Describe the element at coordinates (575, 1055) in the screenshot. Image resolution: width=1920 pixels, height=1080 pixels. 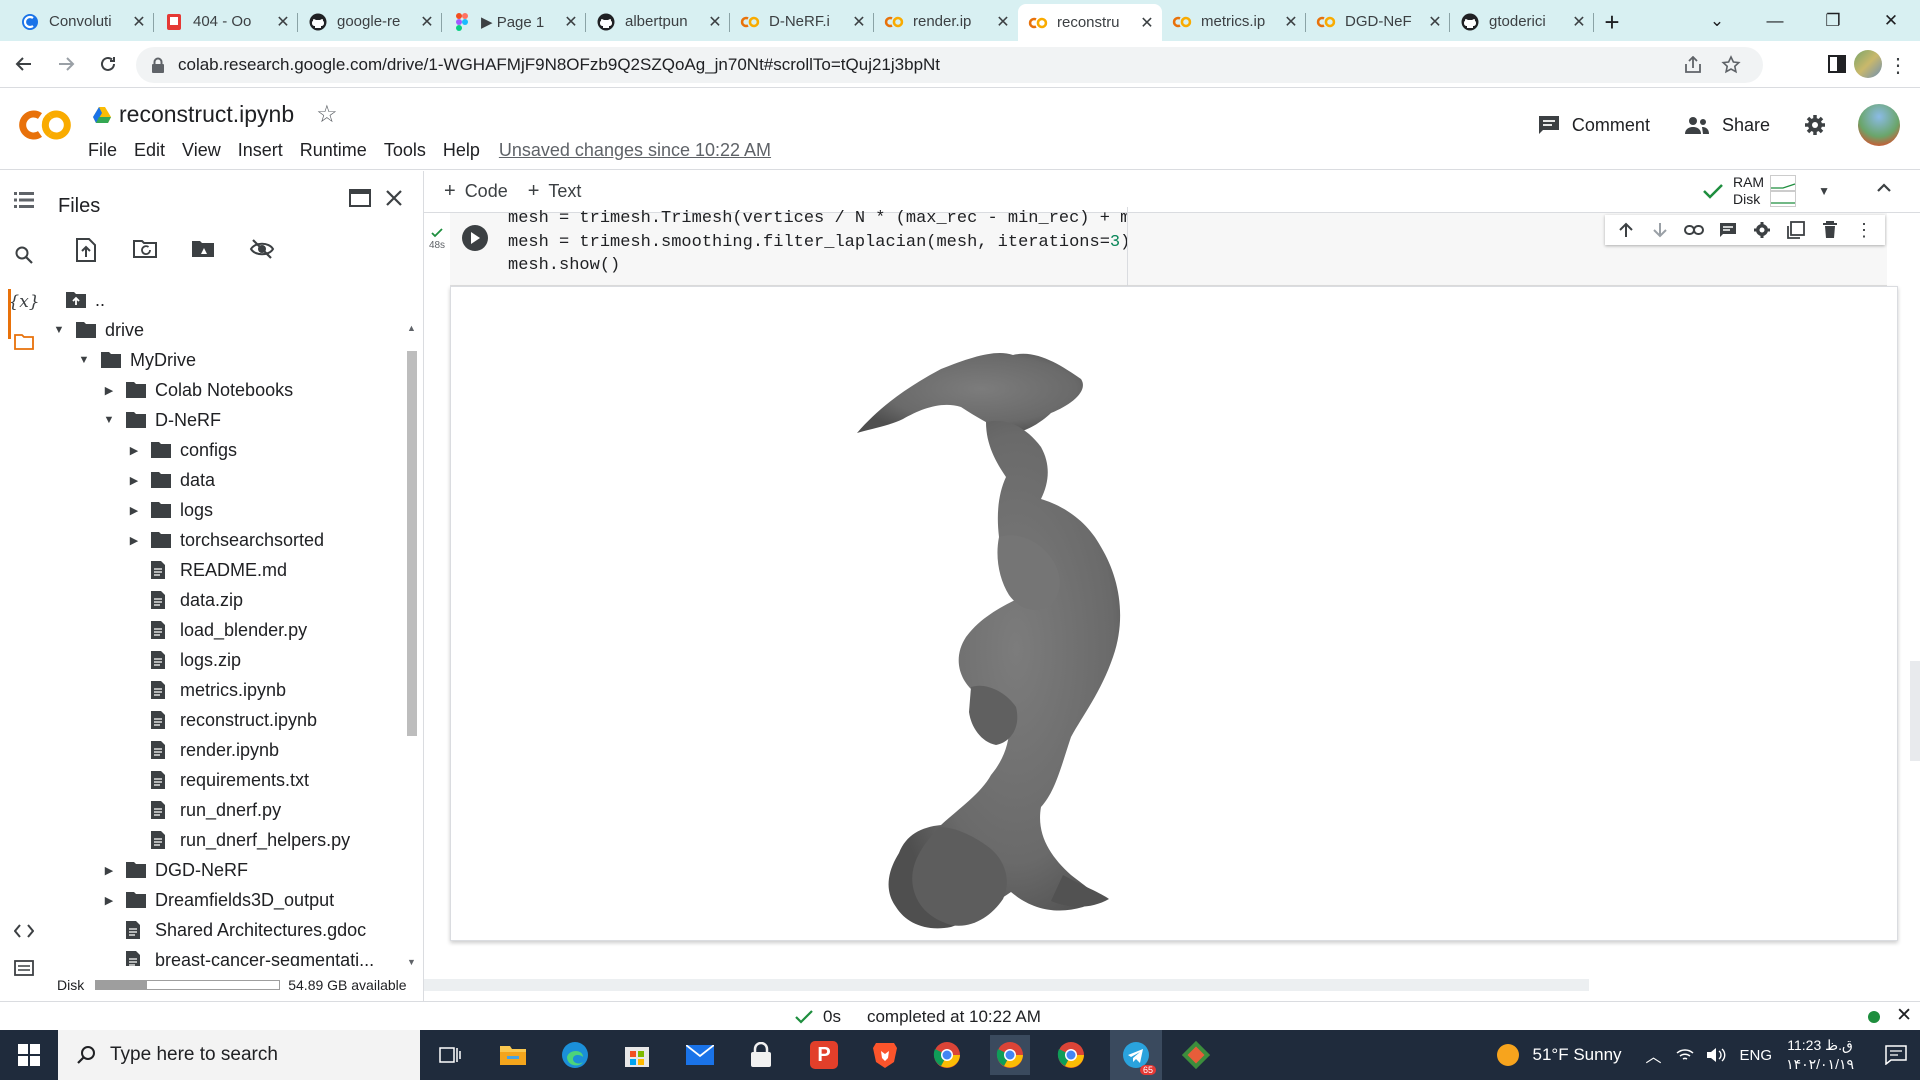
I see `edge-browser-icon` at that location.